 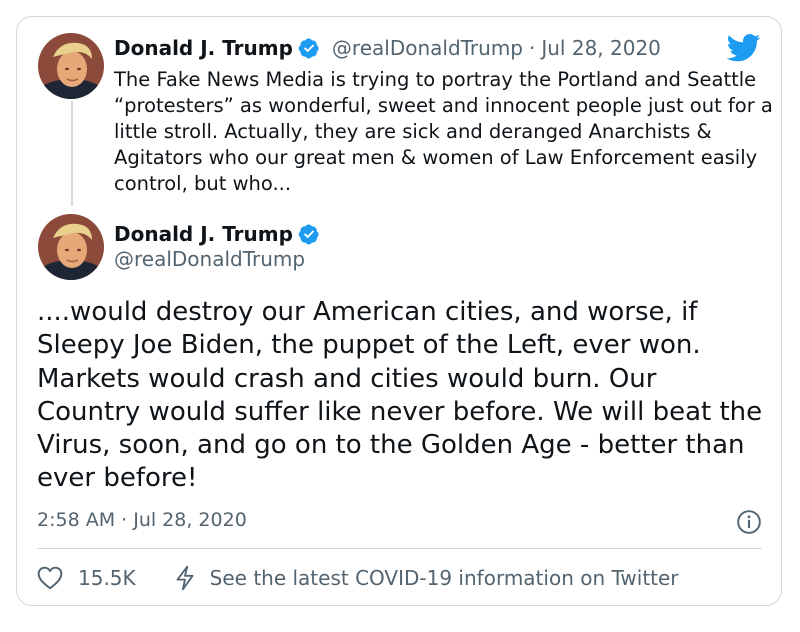 I want to click on lightning-bolt-icon, so click(x=185, y=578).